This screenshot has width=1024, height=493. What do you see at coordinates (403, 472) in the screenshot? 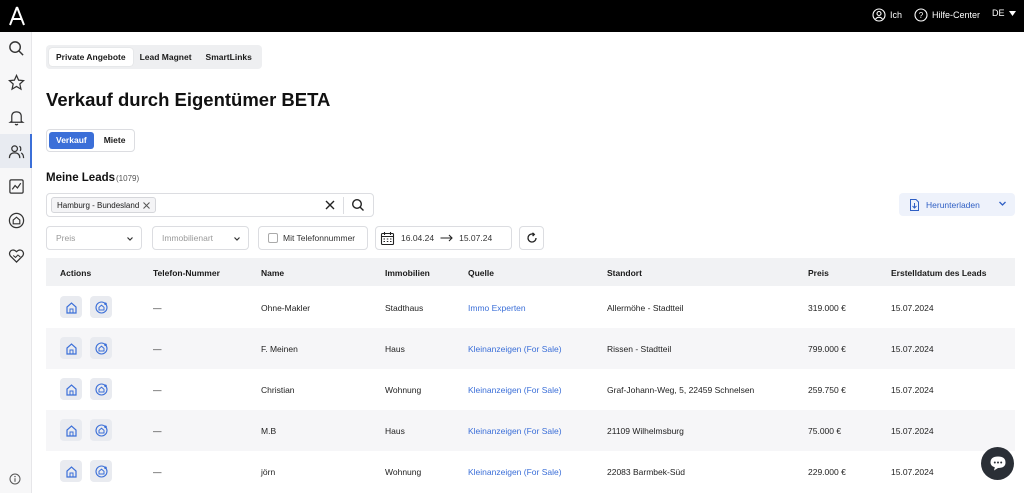
I see `cell-property: Wohnung` at bounding box center [403, 472].